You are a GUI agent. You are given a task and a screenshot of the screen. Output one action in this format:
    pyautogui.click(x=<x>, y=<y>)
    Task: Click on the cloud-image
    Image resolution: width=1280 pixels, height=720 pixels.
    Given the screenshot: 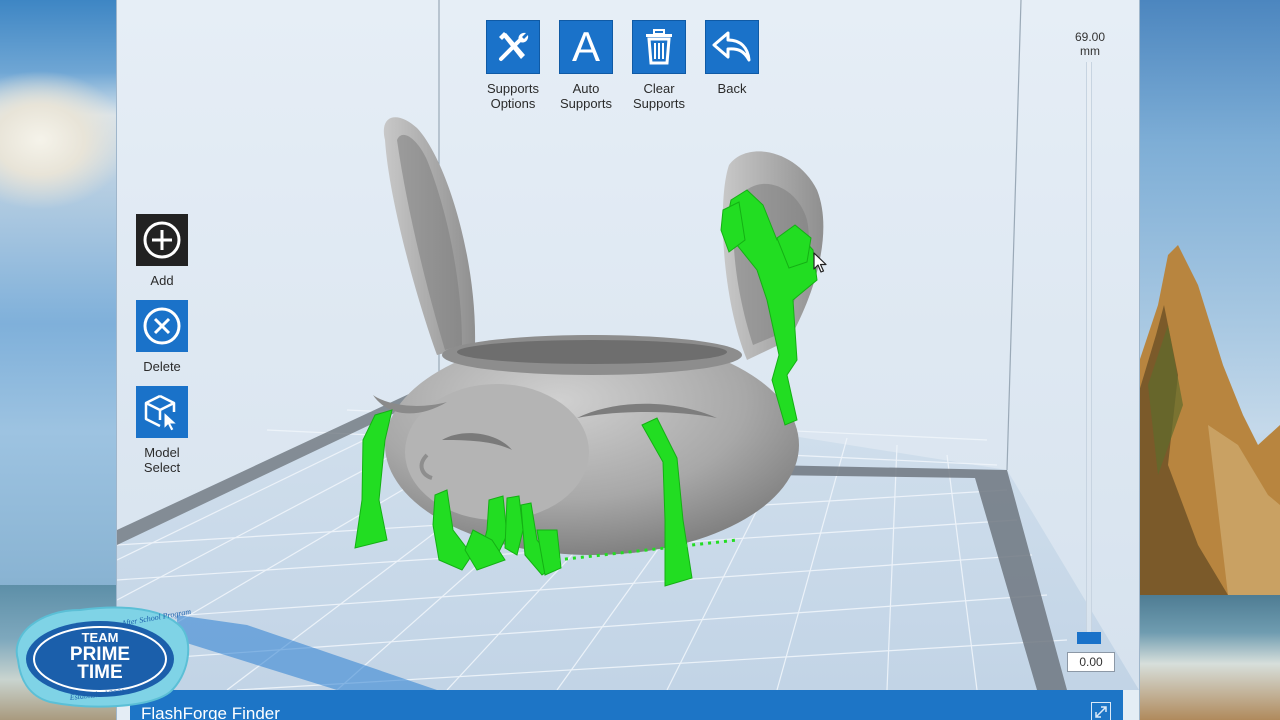 What is the action you would take?
    pyautogui.click(x=65, y=140)
    